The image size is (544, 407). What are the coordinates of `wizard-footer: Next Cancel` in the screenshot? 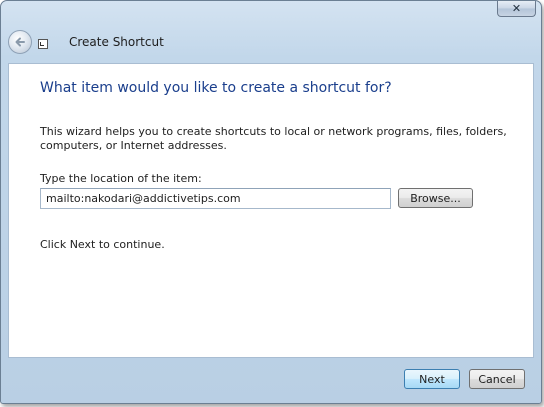 It's located at (271, 379).